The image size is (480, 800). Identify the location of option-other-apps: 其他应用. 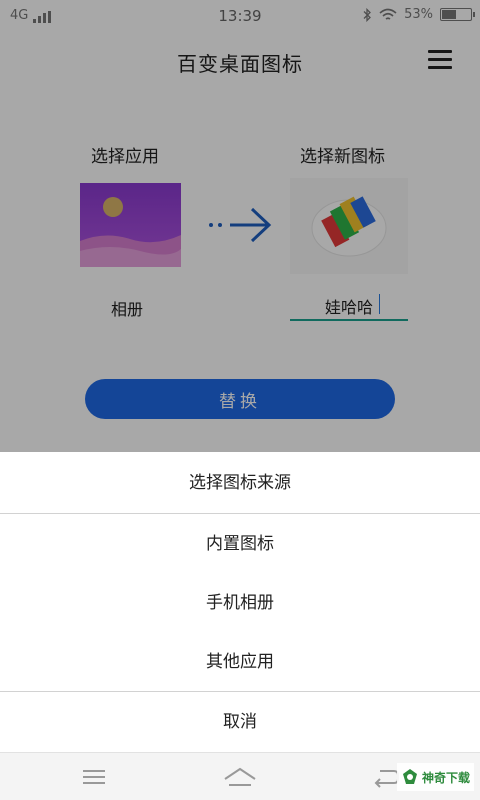
(240, 662).